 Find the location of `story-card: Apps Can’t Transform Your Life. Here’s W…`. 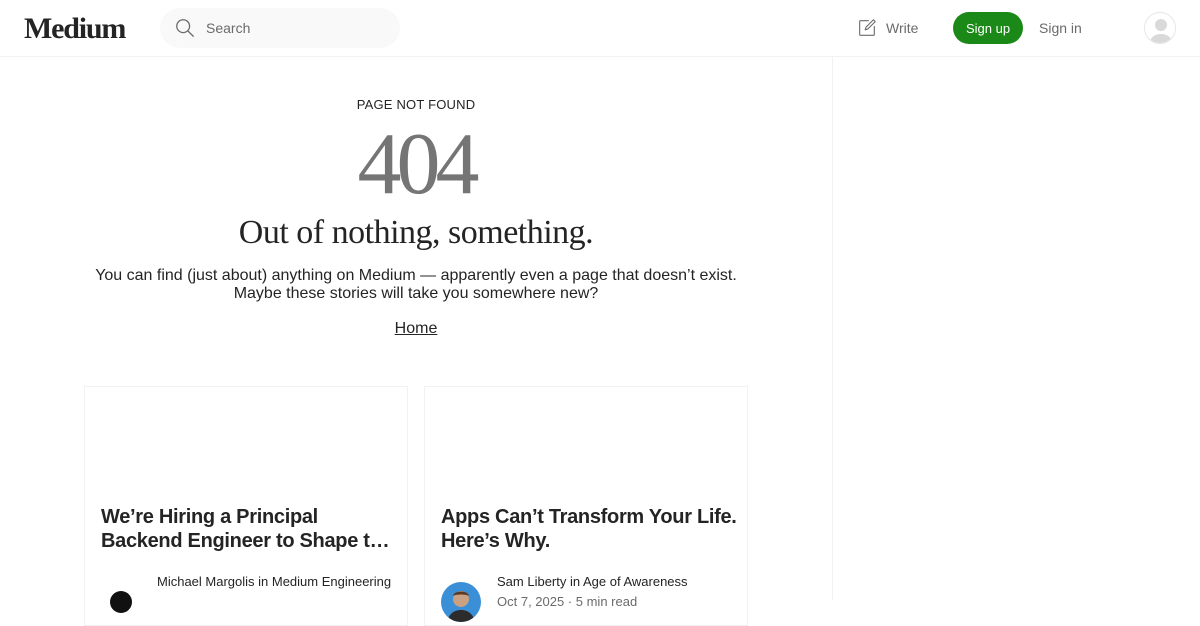

story-card: Apps Can’t Transform Your Life. Here’s W… is located at coordinates (586, 506).